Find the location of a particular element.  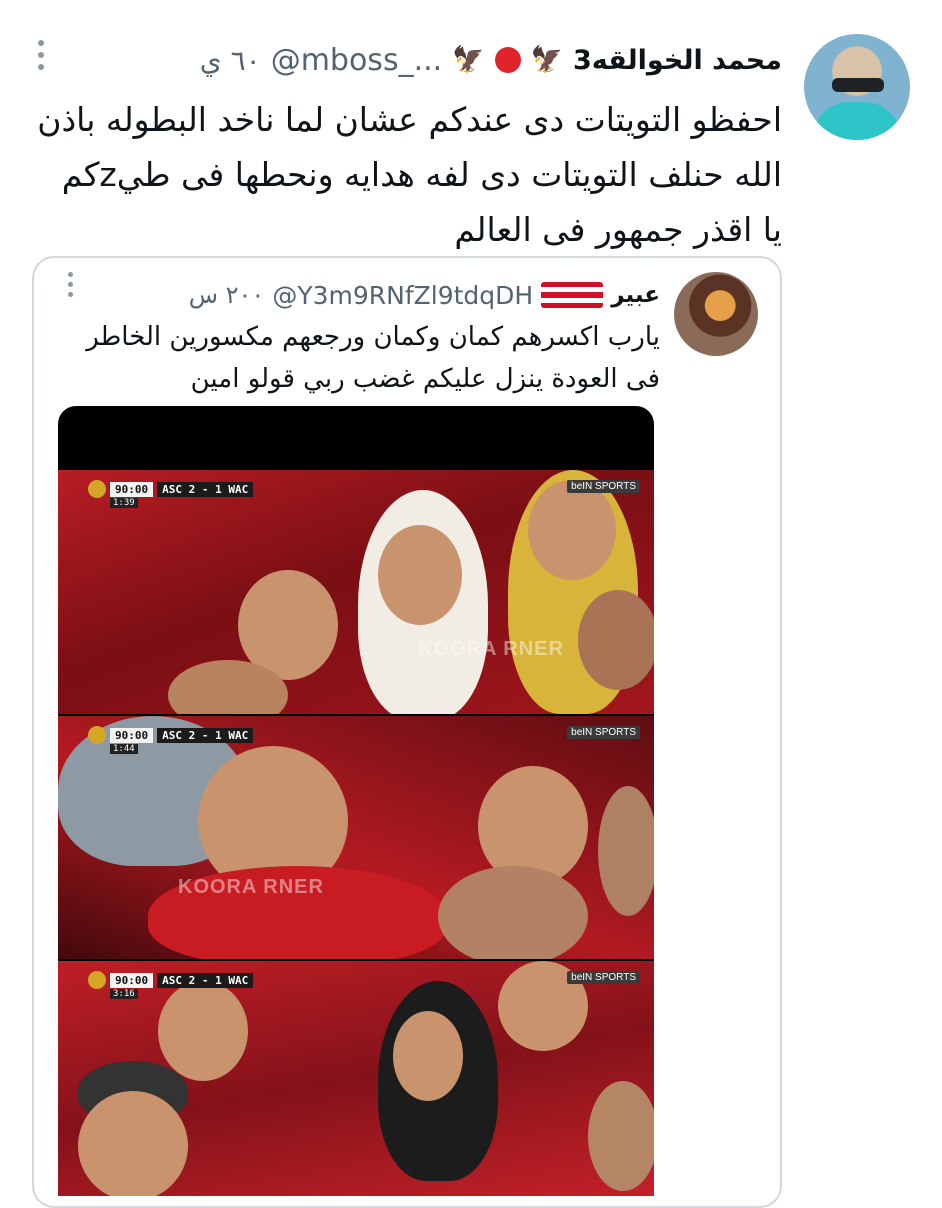

added-time: 3:16 is located at coordinates (124, 994).